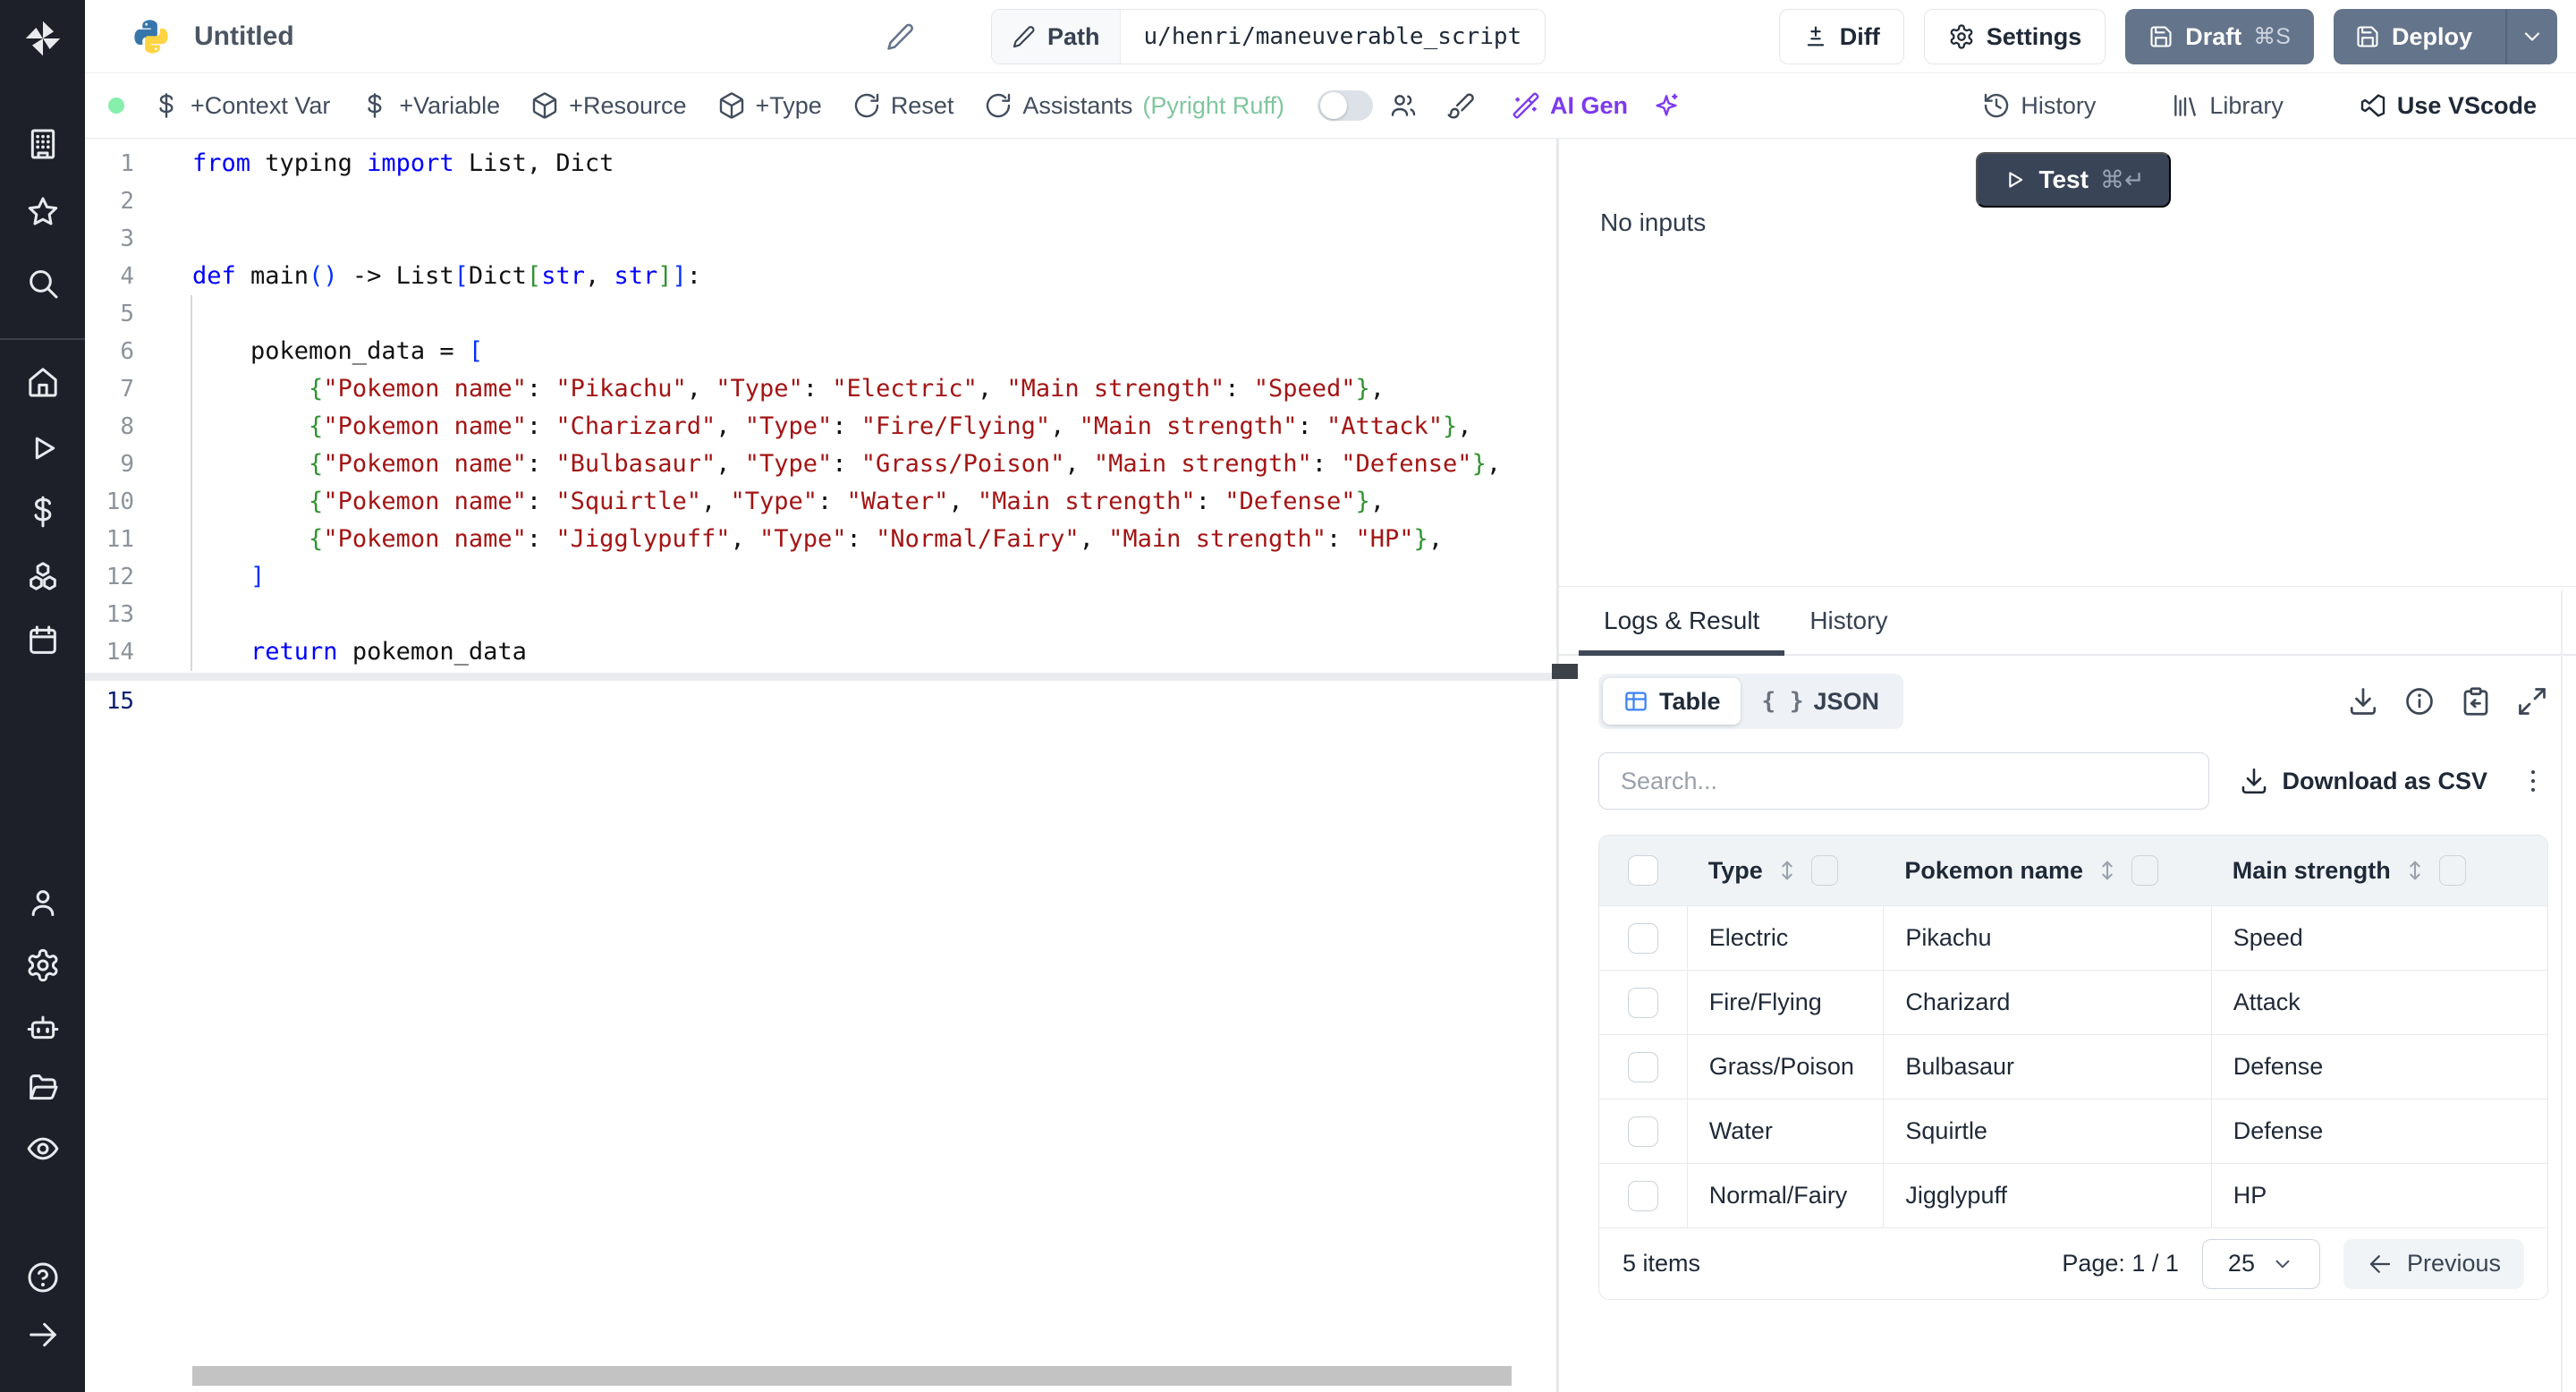 This screenshot has height=1392, width=2576. I want to click on table-row: Electric Pikachu Speed, so click(2073, 937).